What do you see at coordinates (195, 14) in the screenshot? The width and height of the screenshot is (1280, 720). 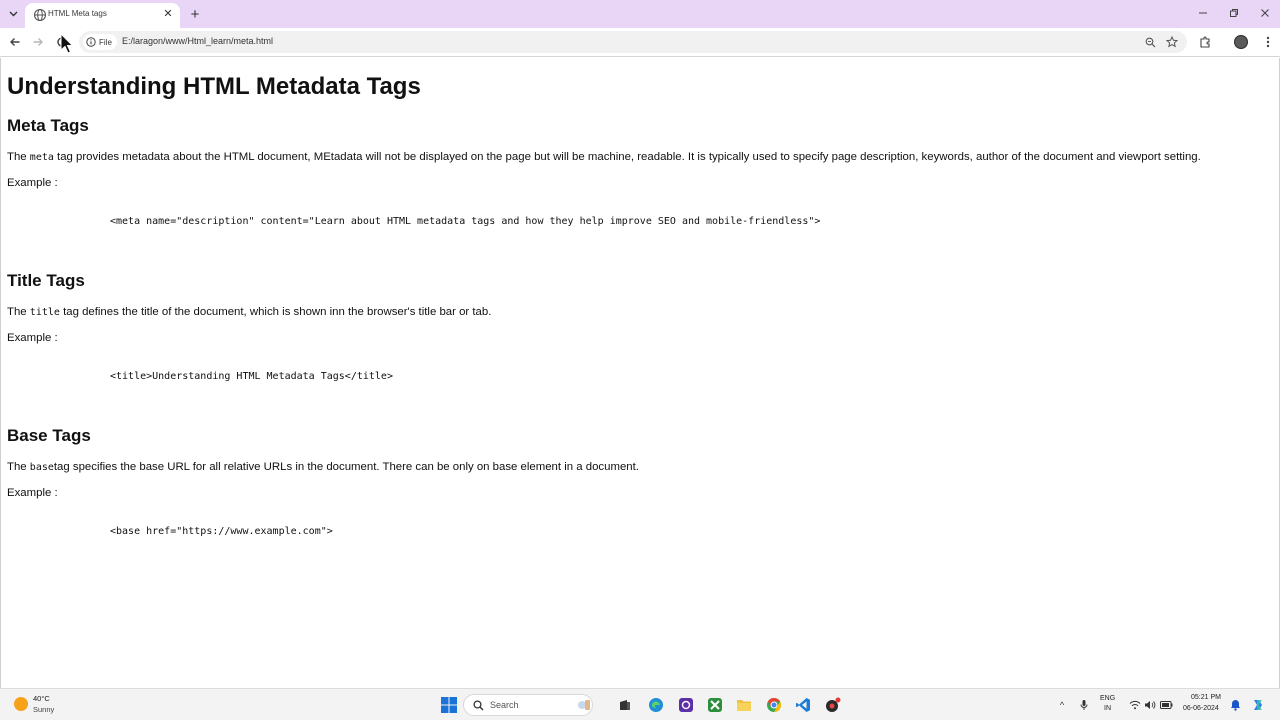 I see `new-tab-icon: +` at bounding box center [195, 14].